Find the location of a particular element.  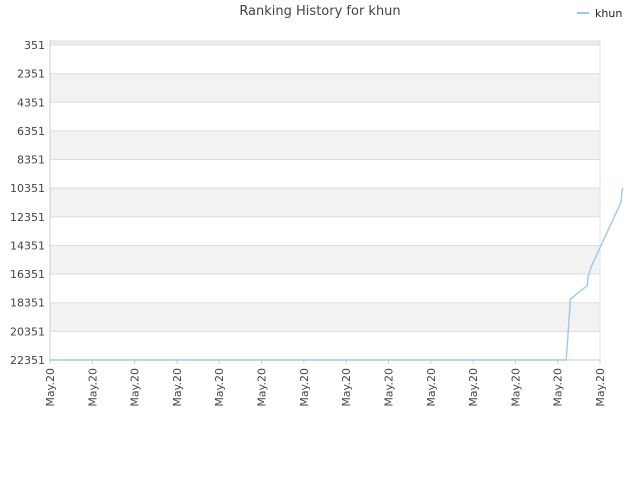

y-tick-label: 12351 is located at coordinates (27, 217).